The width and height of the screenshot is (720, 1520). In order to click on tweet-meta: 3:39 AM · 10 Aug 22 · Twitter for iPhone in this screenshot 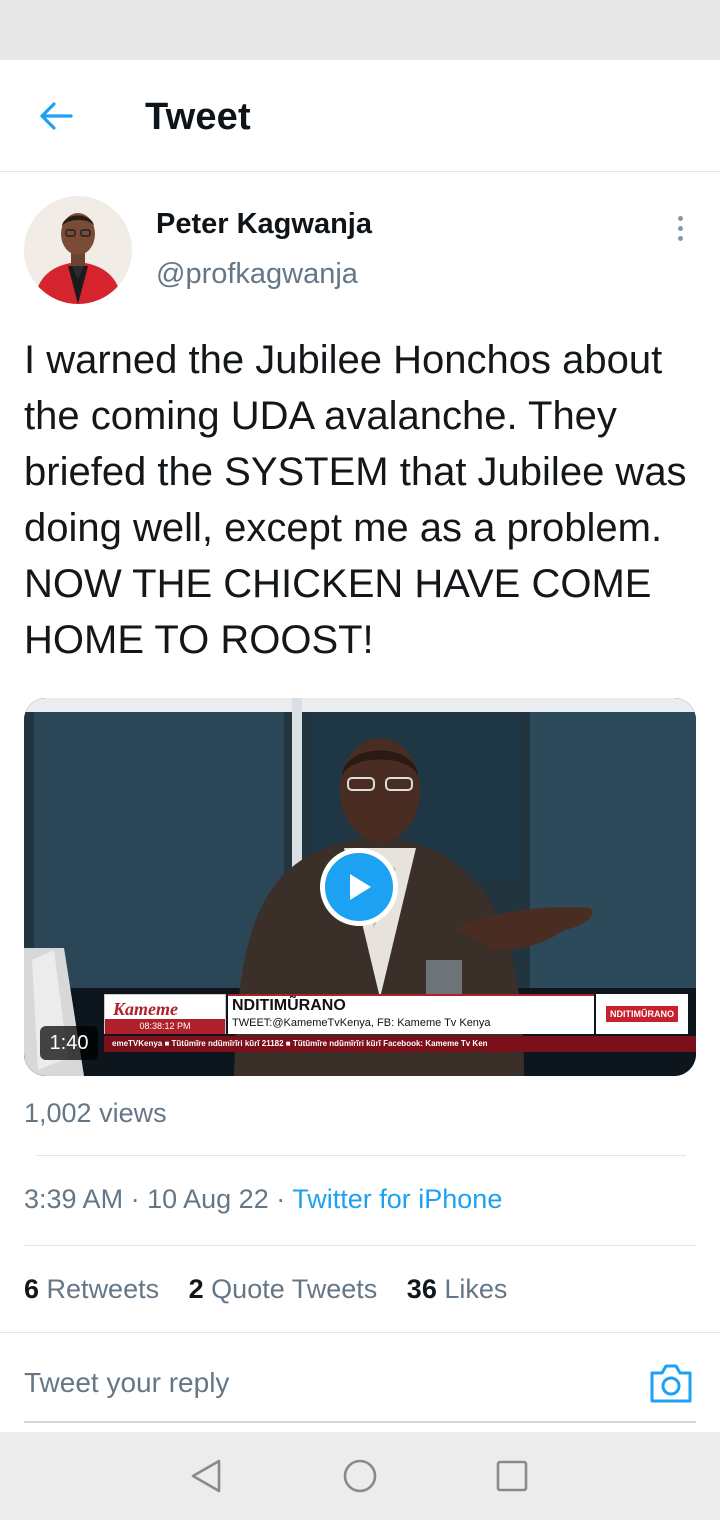, I will do `click(263, 1199)`.